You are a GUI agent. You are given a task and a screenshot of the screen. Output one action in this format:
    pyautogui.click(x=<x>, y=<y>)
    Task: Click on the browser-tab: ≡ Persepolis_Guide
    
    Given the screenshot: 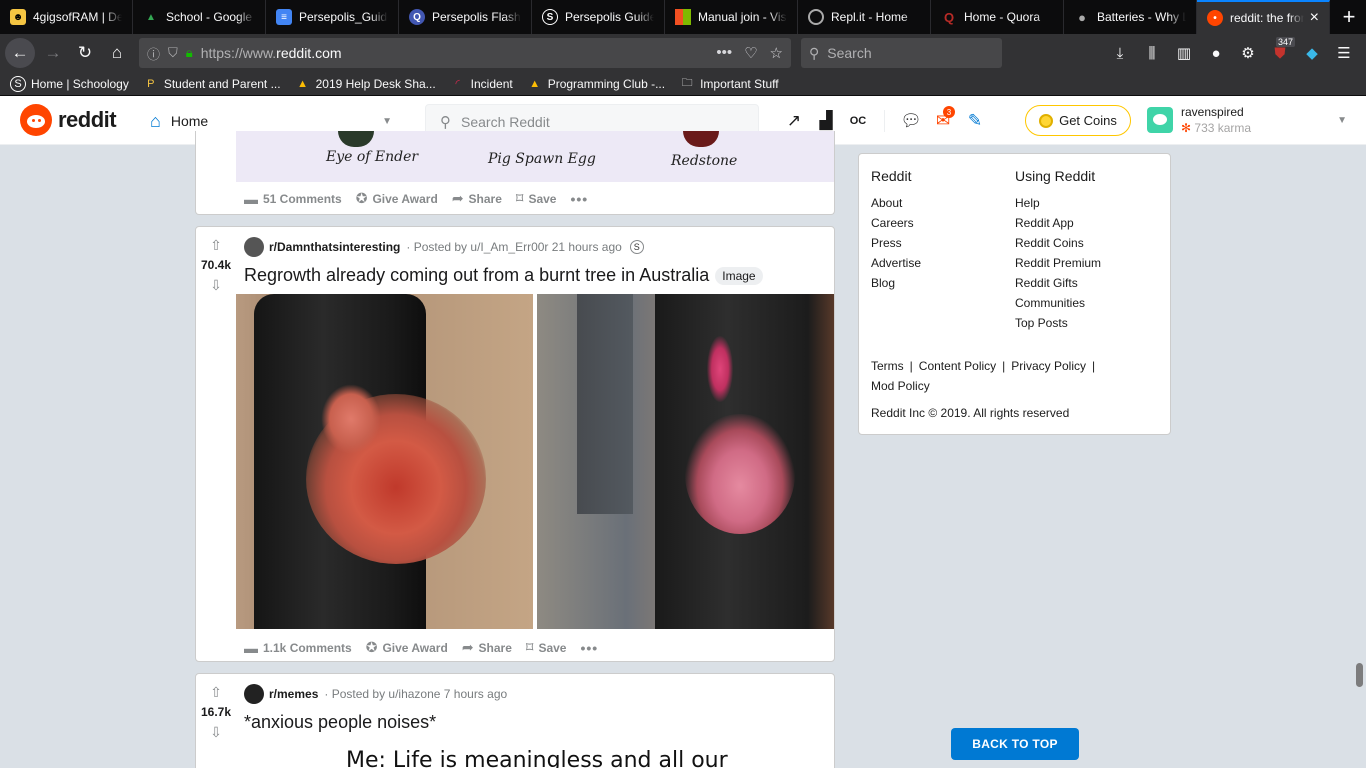 What is the action you would take?
    pyautogui.click(x=332, y=17)
    